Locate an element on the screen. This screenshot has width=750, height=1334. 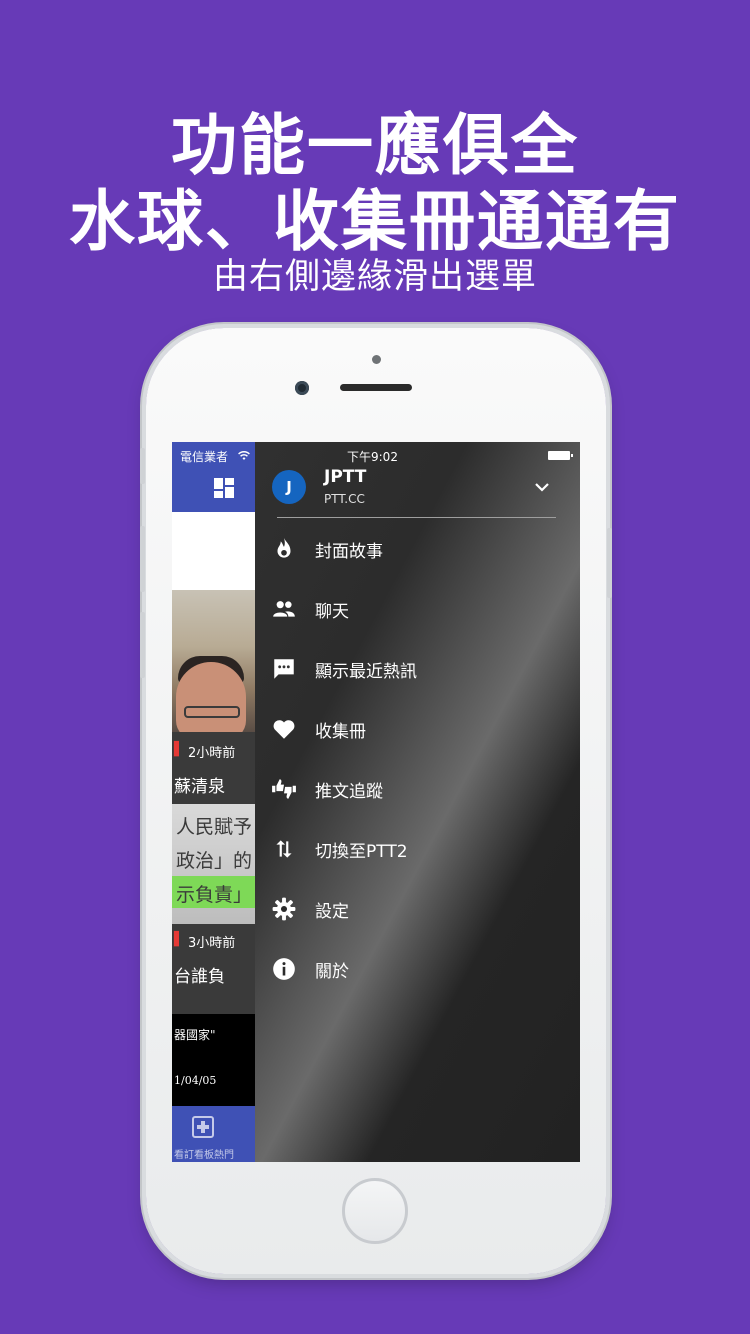
menu-item-push-tracking: 推文追蹤 is located at coordinates (417, 788).